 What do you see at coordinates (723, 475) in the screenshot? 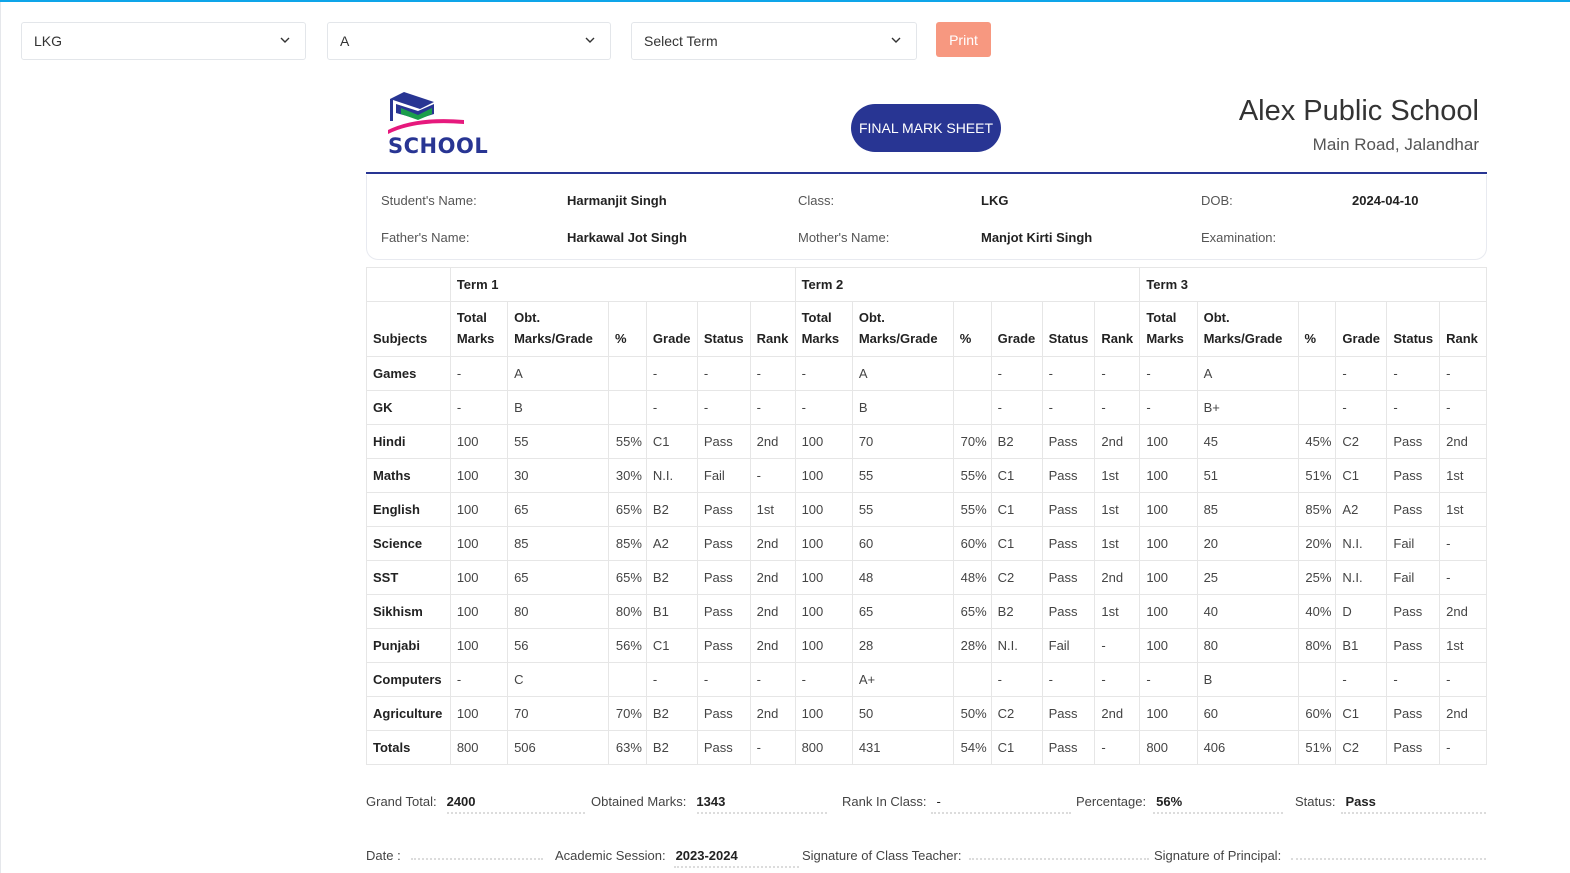
I see `status-cell: Fail` at bounding box center [723, 475].